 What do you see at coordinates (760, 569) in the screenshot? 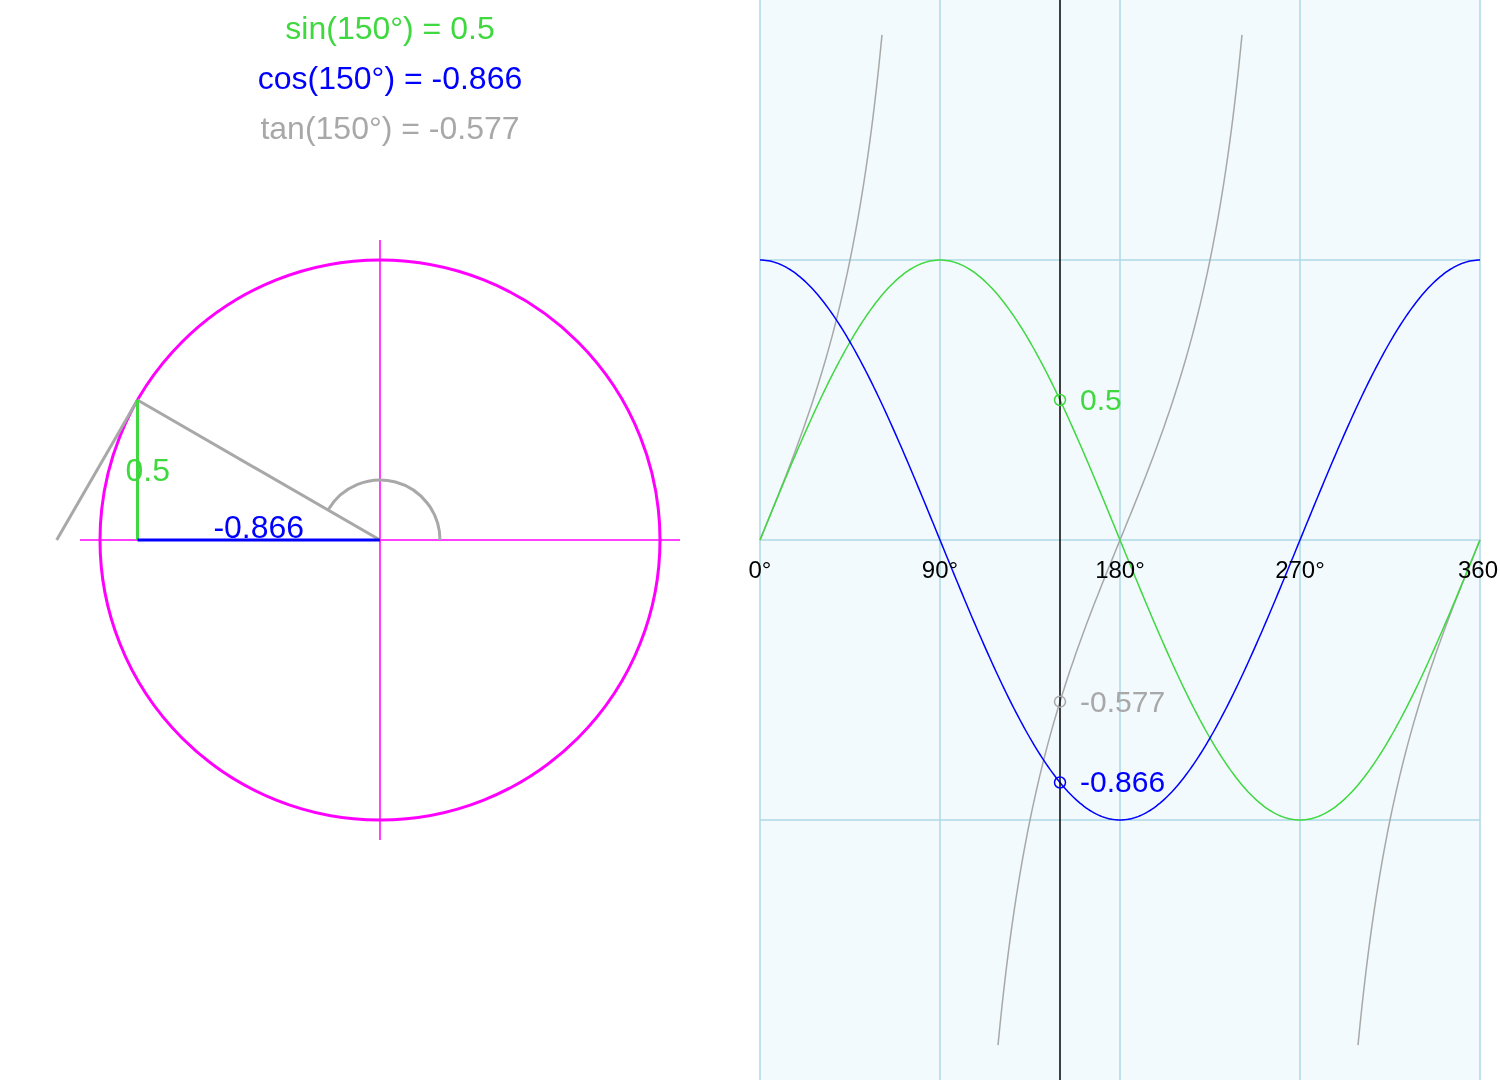
I see `axis-tick-label: 0°` at bounding box center [760, 569].